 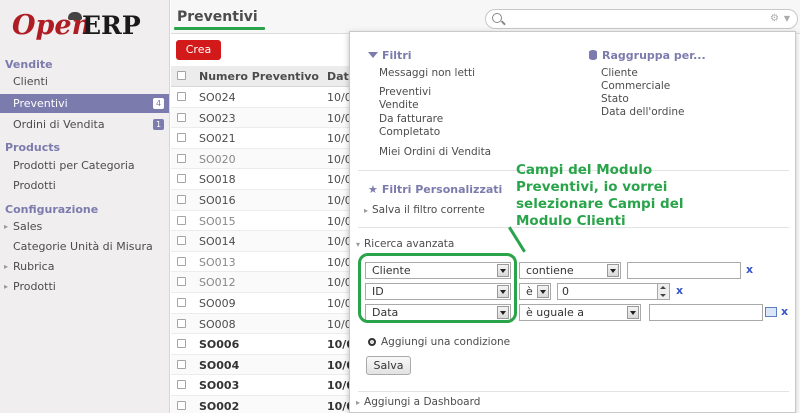 I want to click on filter-option: Messaggi non letti, so click(x=427, y=73).